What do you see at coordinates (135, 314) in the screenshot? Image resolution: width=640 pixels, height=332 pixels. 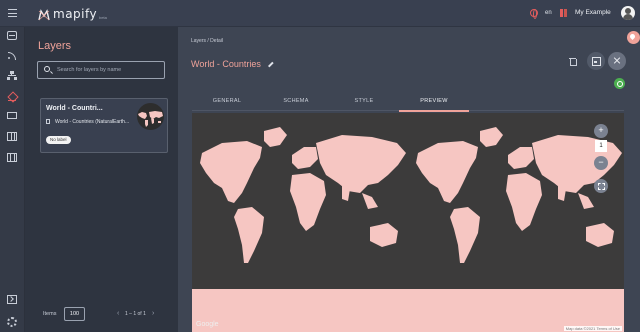 I see `page-range: 1 – 1 of 1` at bounding box center [135, 314].